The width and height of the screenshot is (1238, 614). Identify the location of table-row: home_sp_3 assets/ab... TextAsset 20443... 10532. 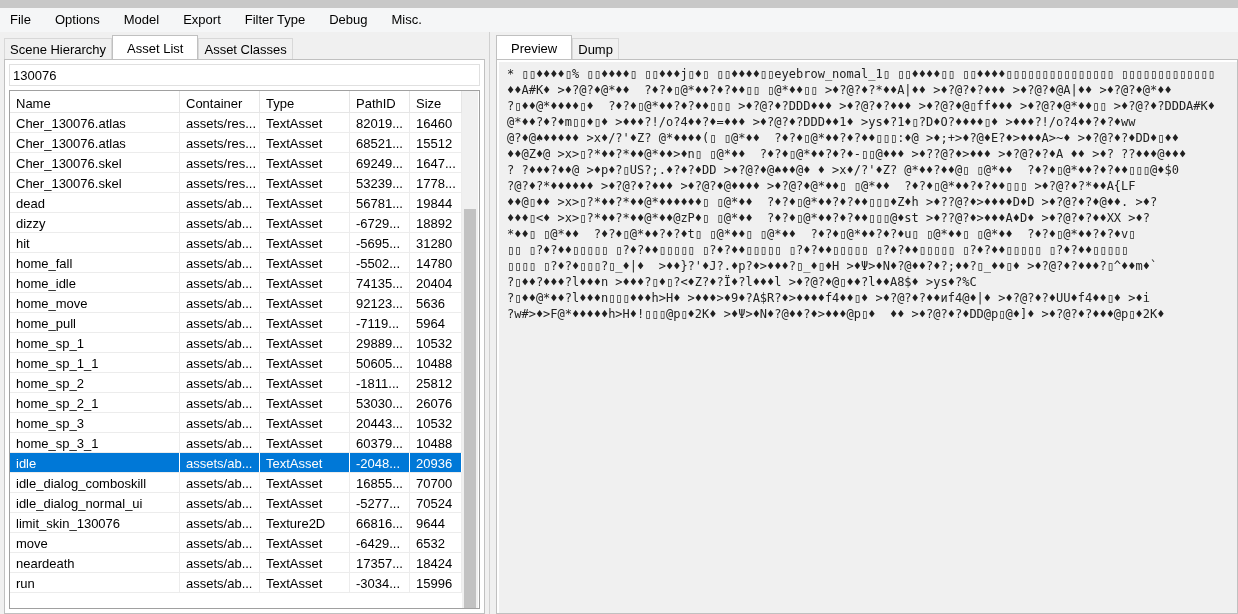
(236, 423).